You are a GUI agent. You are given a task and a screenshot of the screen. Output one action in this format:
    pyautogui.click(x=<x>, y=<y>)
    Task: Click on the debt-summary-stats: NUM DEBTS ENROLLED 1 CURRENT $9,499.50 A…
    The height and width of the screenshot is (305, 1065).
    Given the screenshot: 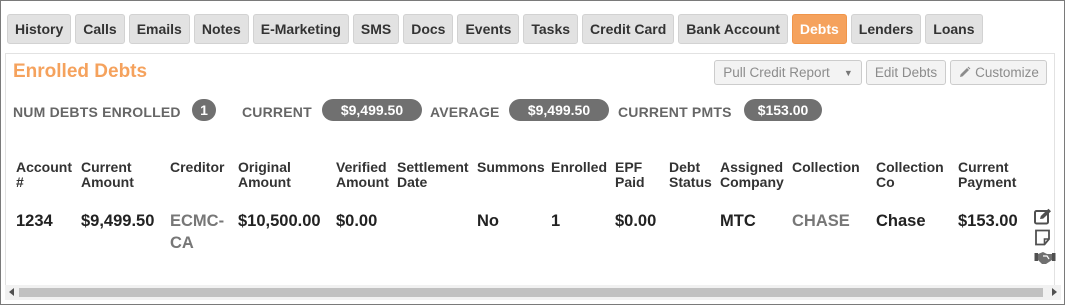 What is the action you would take?
    pyautogui.click(x=463, y=111)
    